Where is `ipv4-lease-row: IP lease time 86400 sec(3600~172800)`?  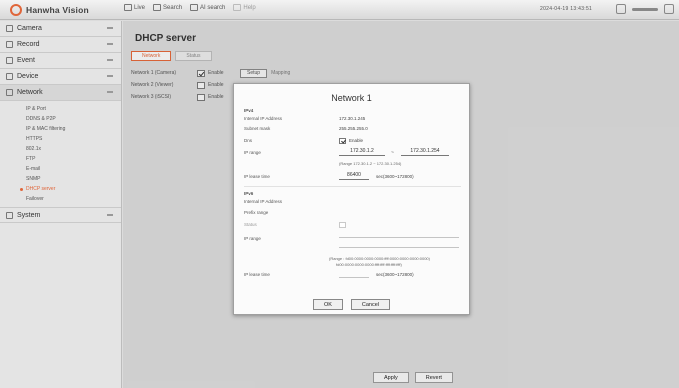 ipv4-lease-row: IP lease time 86400 sec(3600~172800) is located at coordinates (352, 177).